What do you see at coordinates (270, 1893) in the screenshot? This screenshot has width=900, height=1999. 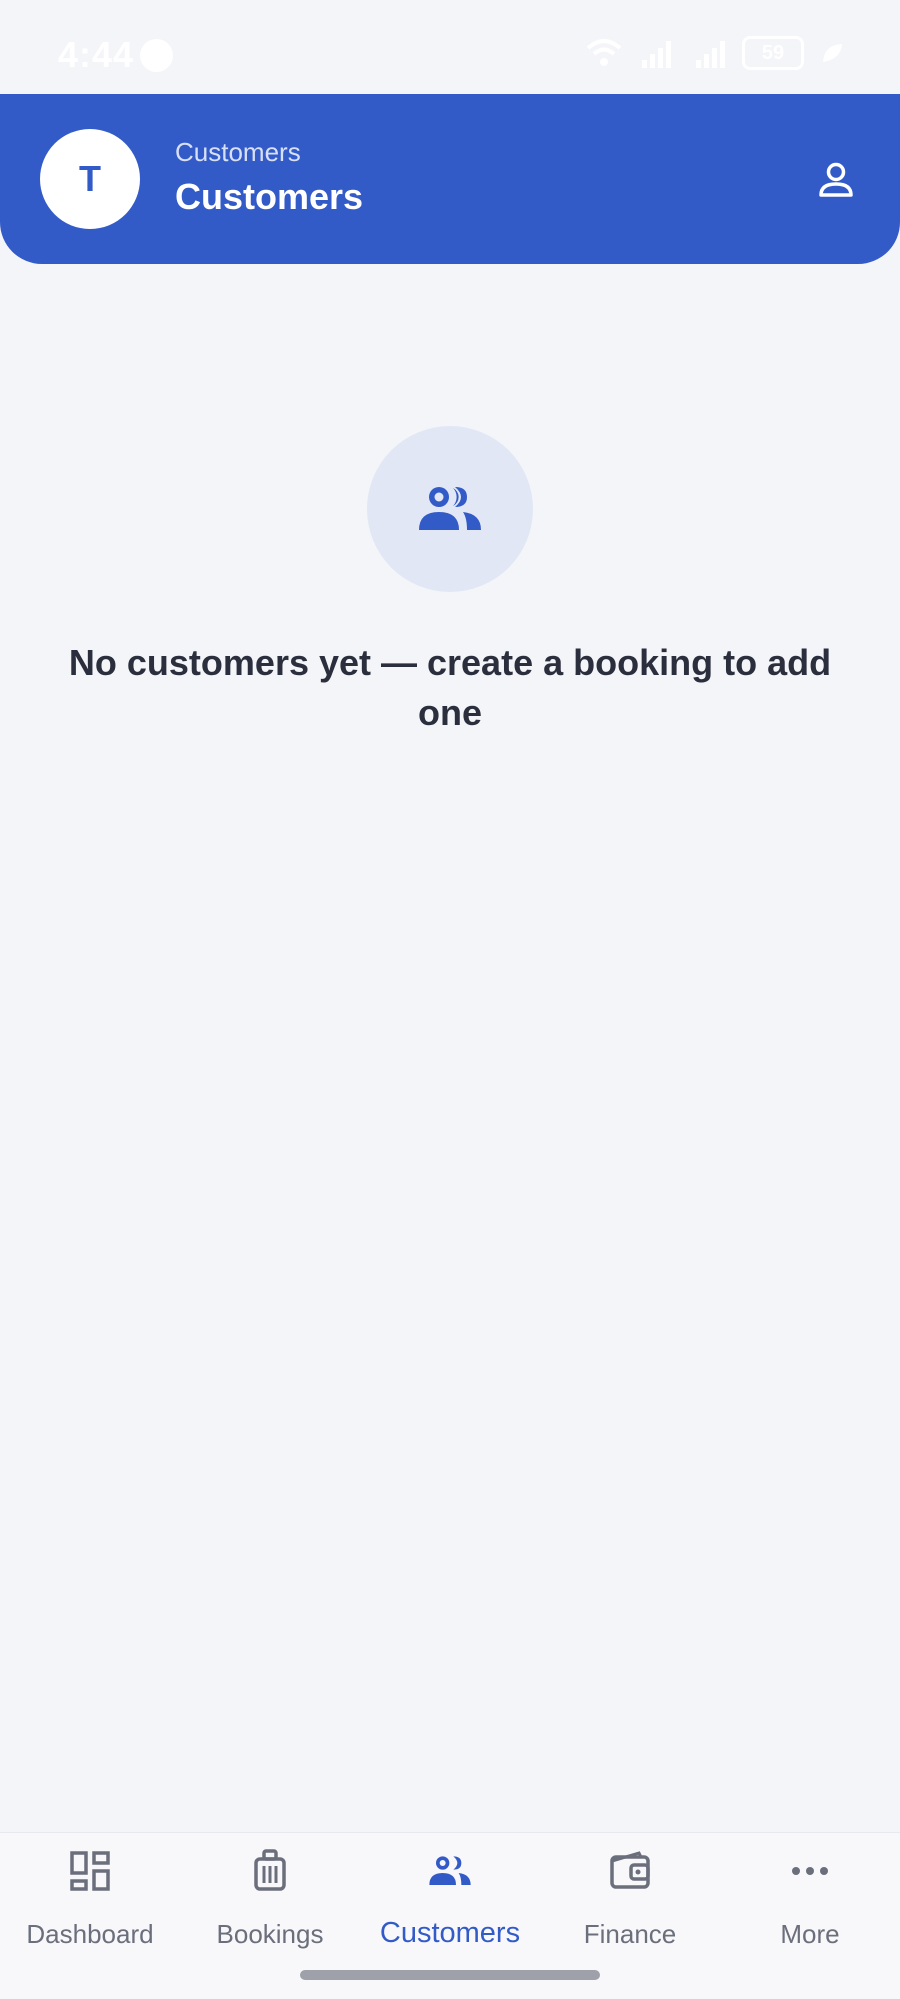 I see `nav-item-bookings: Bookings` at bounding box center [270, 1893].